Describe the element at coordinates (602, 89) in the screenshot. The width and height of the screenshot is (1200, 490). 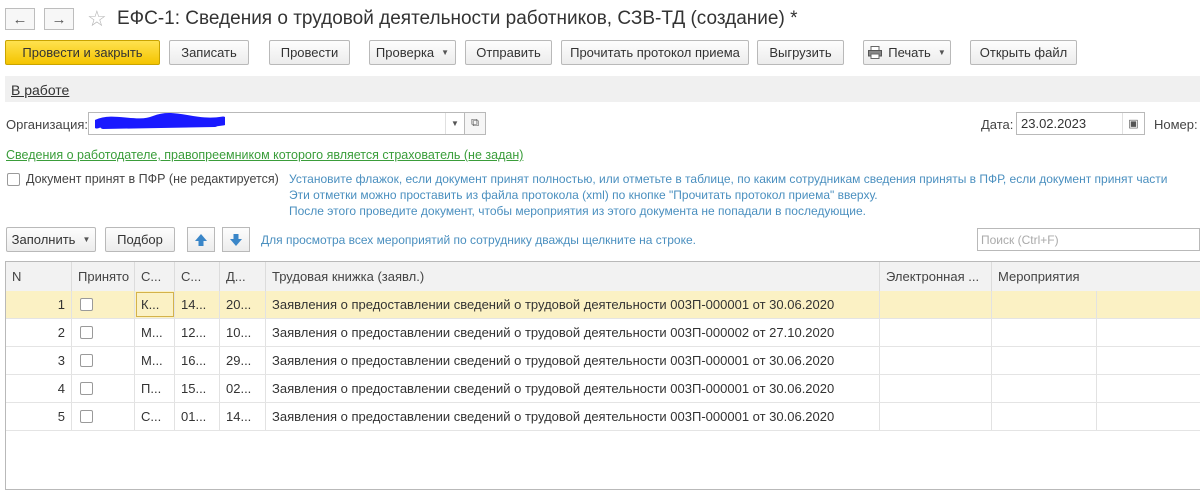
I see `status-bar: В работе` at that location.